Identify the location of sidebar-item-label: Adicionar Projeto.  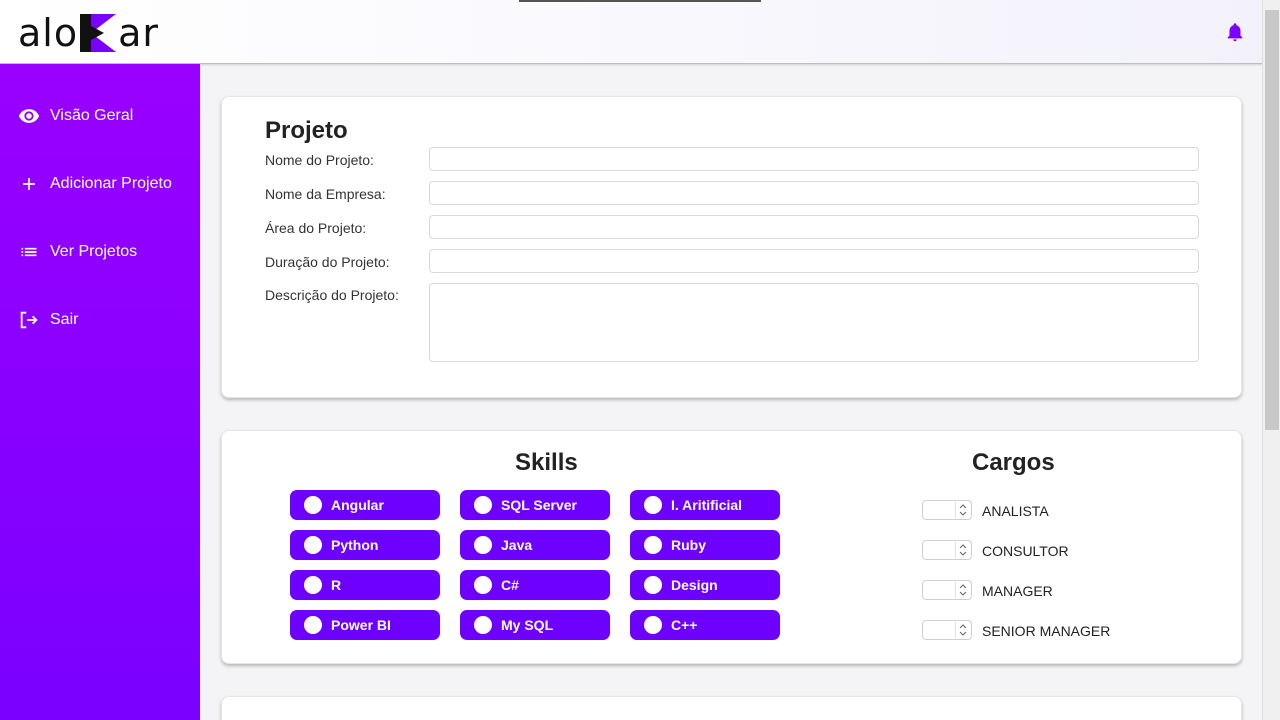
(111, 183).